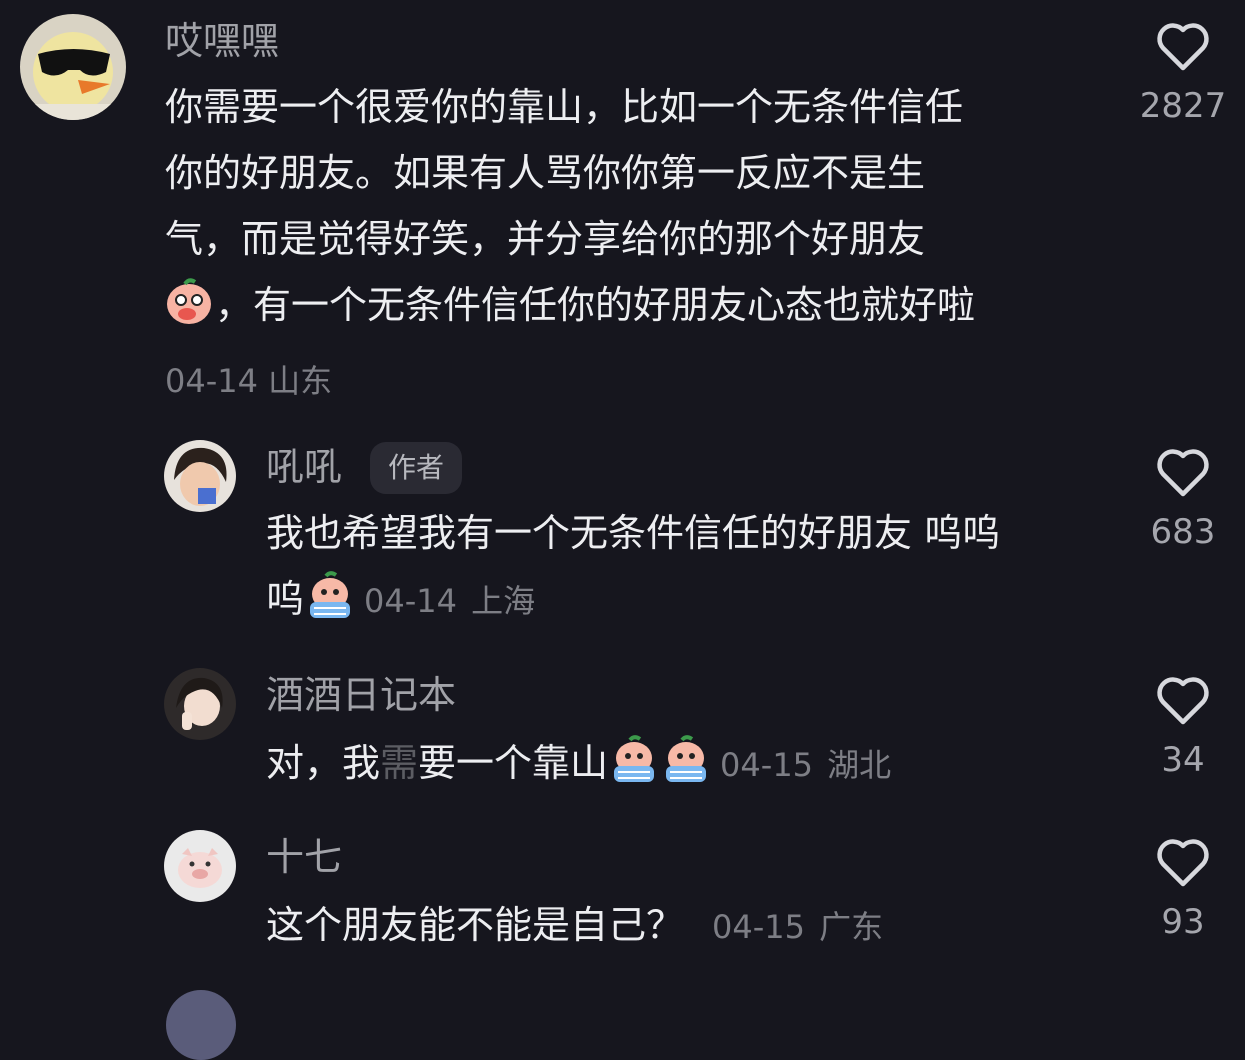  I want to click on pig-toy-avatar, so click(200, 866).